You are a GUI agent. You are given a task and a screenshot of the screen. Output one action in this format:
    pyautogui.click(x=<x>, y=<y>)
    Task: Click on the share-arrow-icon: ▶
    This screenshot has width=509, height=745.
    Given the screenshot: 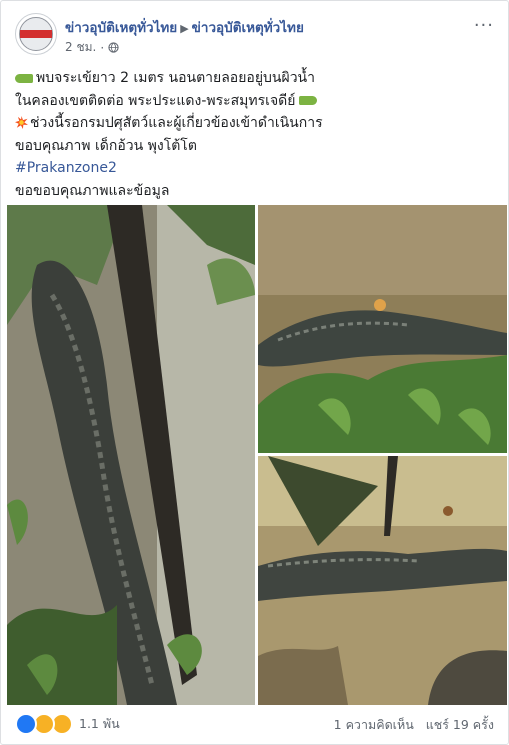 What is the action you would take?
    pyautogui.click(x=184, y=28)
    